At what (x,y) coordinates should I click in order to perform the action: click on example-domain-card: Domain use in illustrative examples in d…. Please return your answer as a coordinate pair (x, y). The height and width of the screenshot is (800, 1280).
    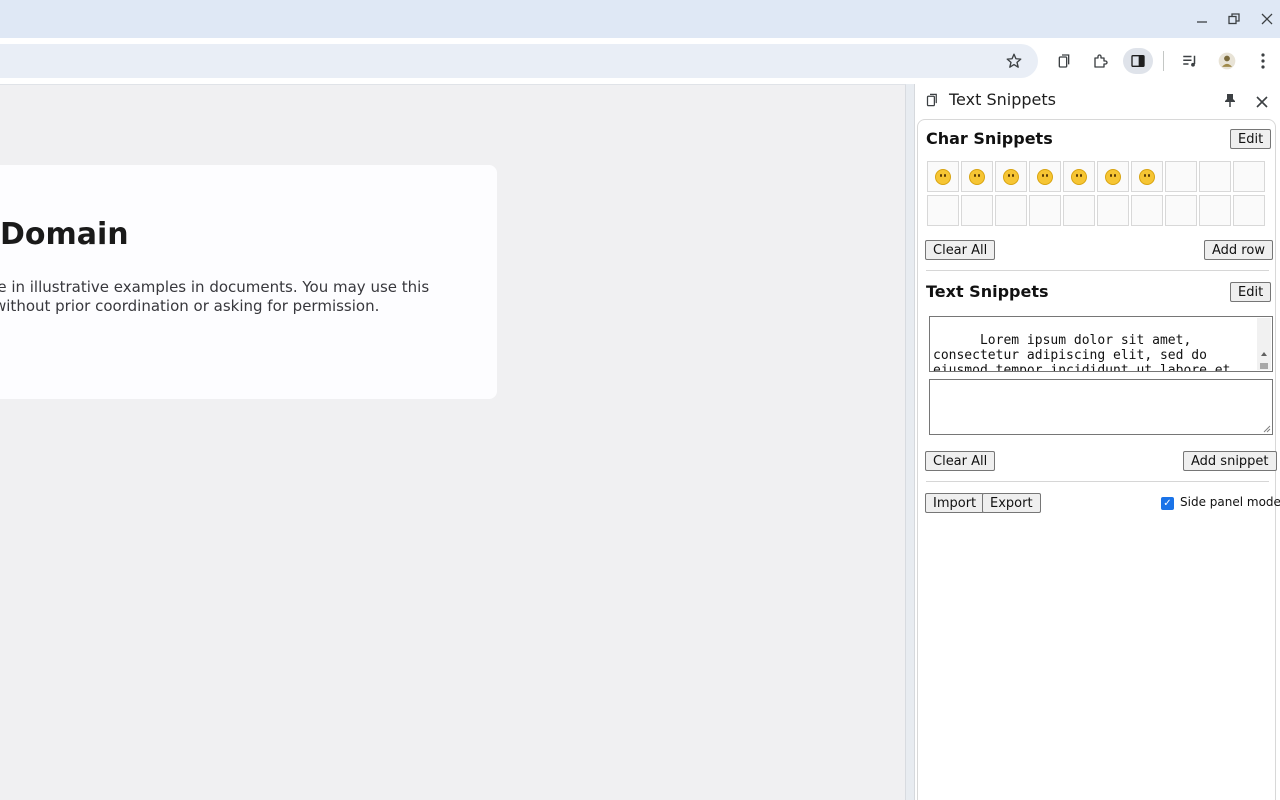
    Looking at the image, I should click on (248, 282).